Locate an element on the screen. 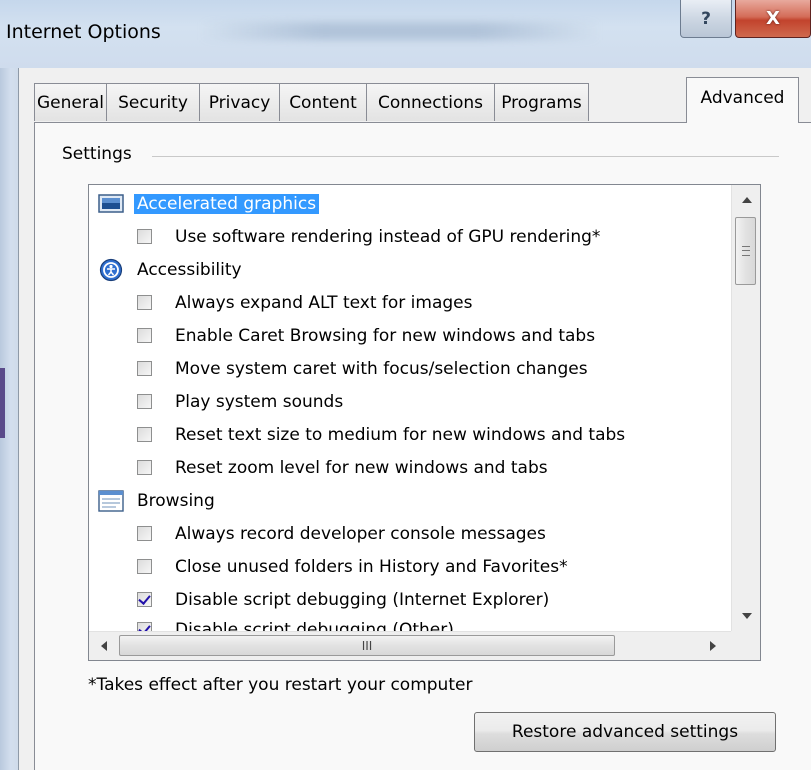 The height and width of the screenshot is (770, 811). title-bar: Internet Options ? X is located at coordinates (405, 34).